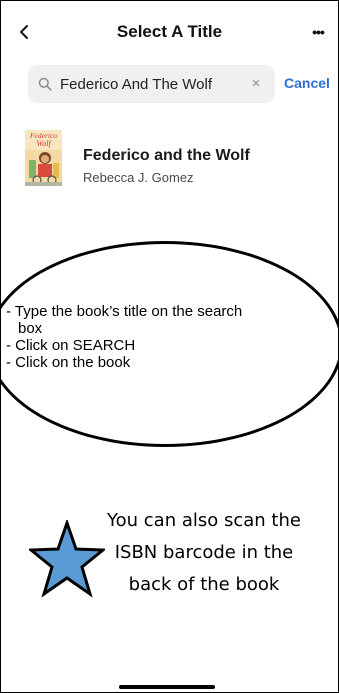 This screenshot has width=339, height=693. What do you see at coordinates (44, 143) in the screenshot?
I see `svg-text: Wolf` at bounding box center [44, 143].